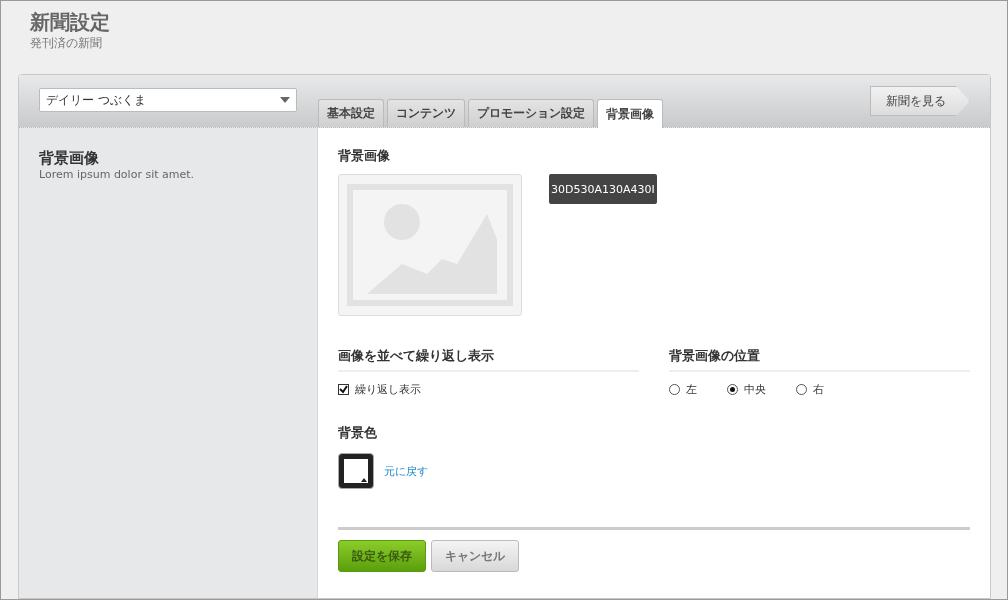 This screenshot has height=600, width=1008. Describe the element at coordinates (426, 113) in the screenshot. I see `tab: コンテンツ` at that location.